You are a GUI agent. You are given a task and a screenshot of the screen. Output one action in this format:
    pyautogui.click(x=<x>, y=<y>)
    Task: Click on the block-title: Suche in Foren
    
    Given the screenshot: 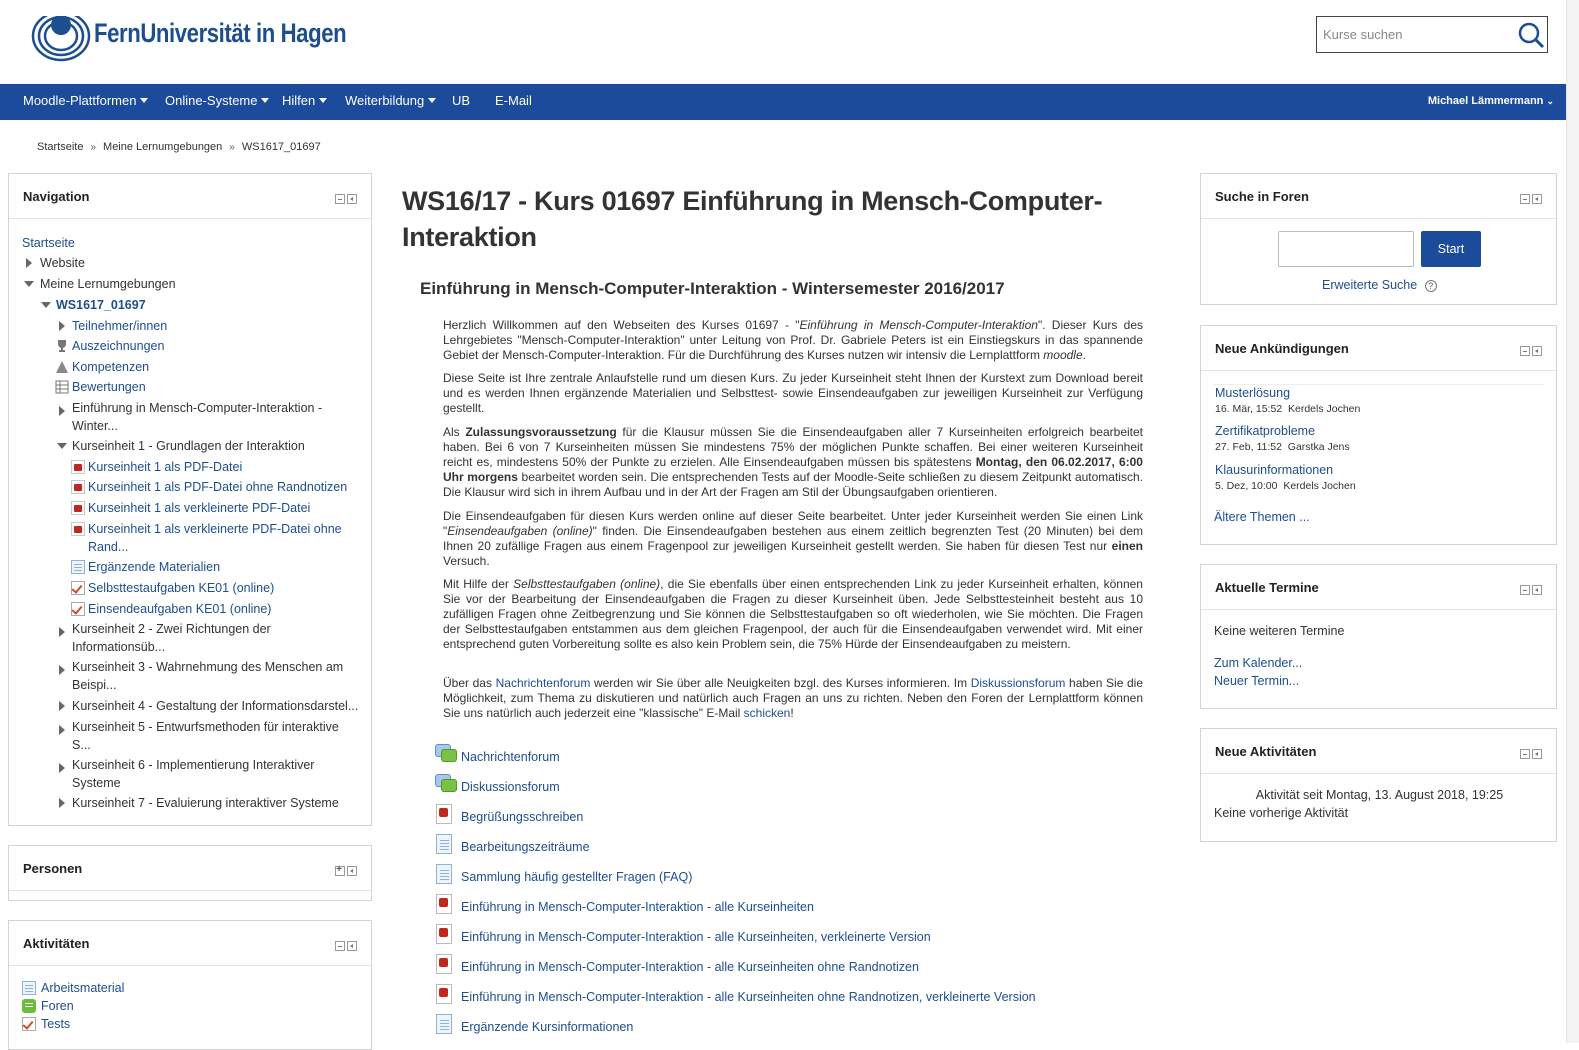 What is the action you would take?
    pyautogui.click(x=1262, y=196)
    